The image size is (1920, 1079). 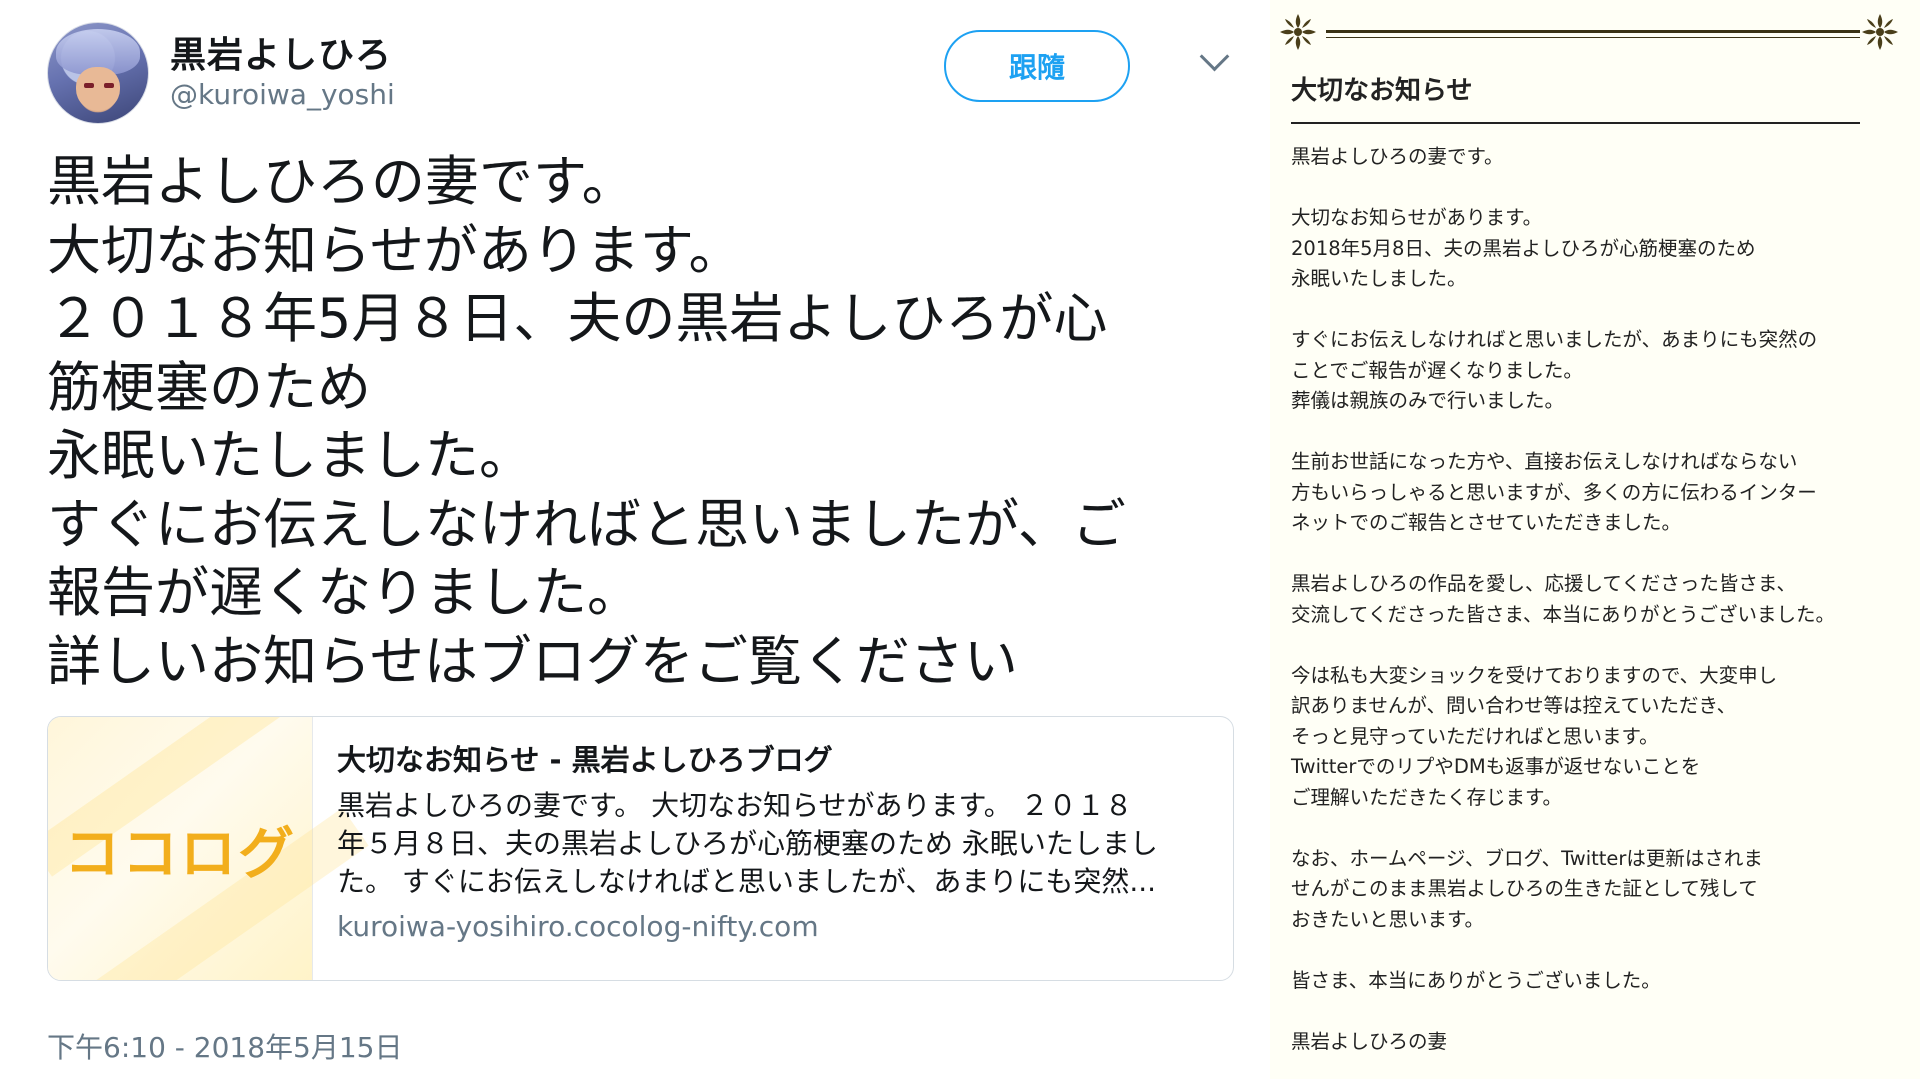 I want to click on blog-body-line: ネットでのご報告とさせていただきました。, so click(x=1486, y=522).